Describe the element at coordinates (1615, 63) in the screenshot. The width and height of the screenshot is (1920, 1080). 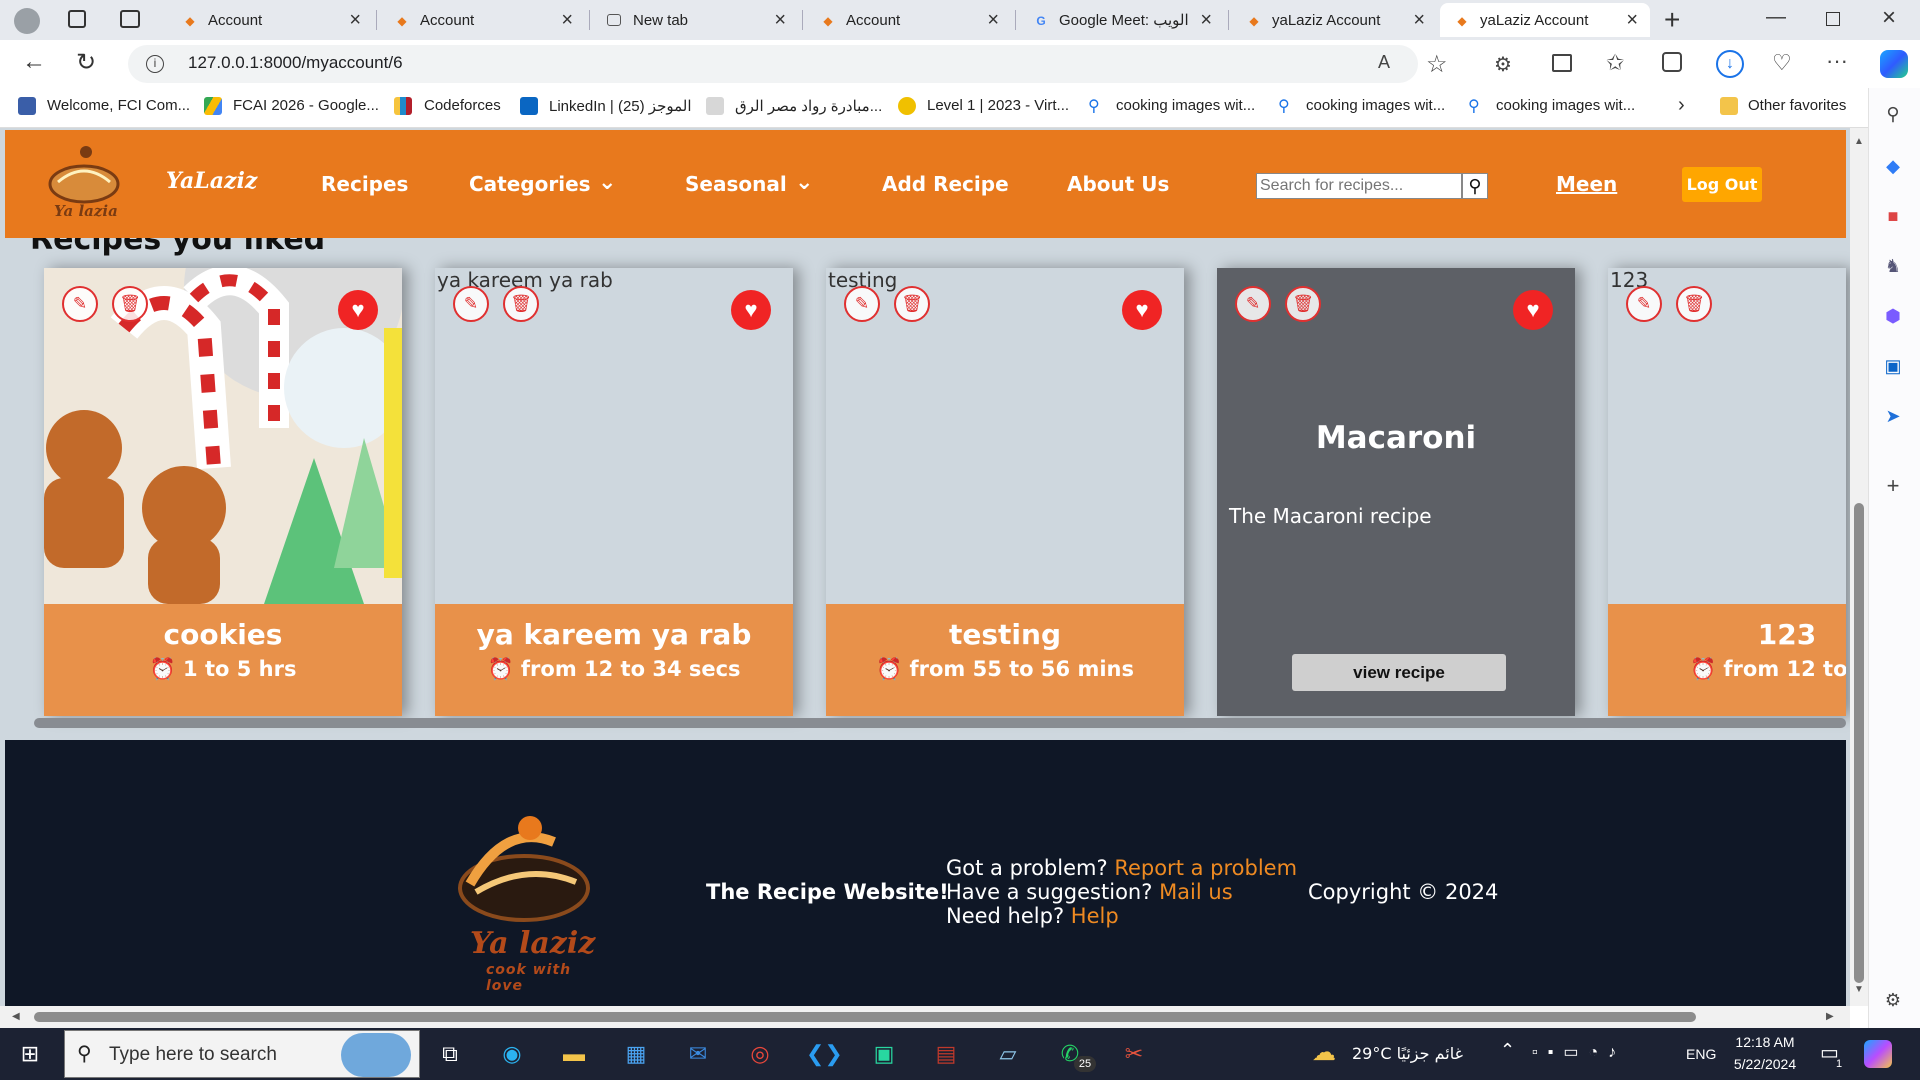
I see `favorites-icon: ✩` at that location.